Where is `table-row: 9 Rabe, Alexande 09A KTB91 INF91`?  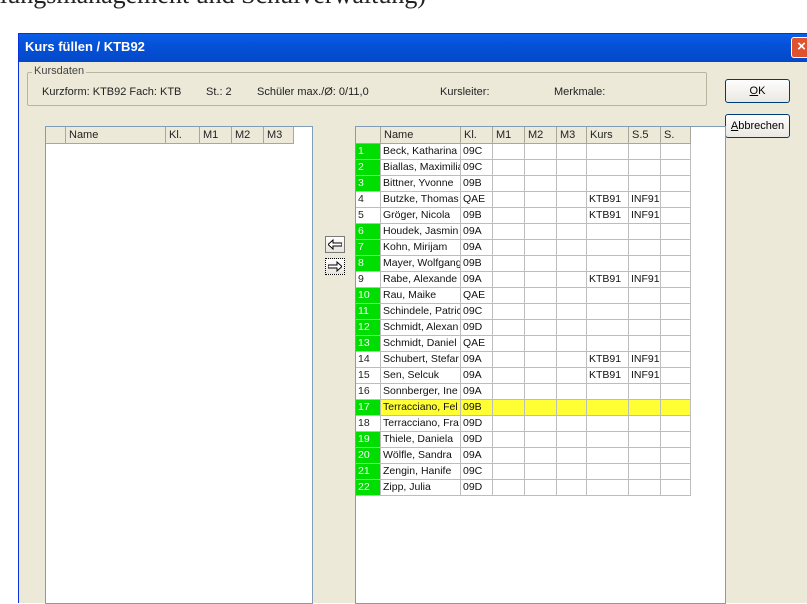 table-row: 9 Rabe, Alexande 09A KTB91 INF91 is located at coordinates (523, 280).